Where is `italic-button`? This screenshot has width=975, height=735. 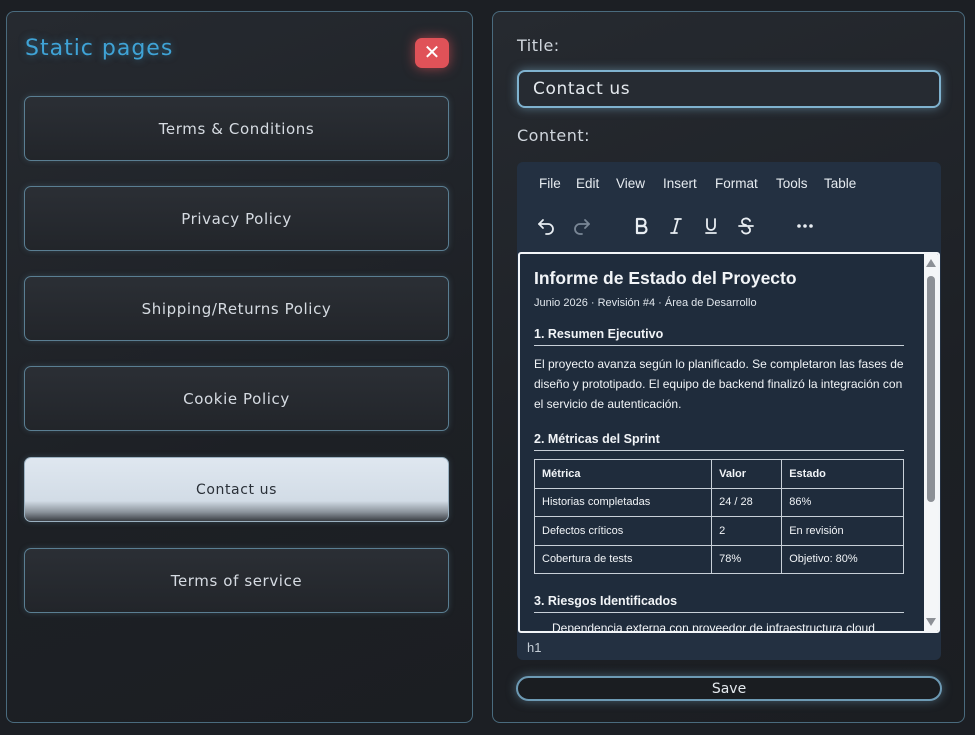
italic-button is located at coordinates (676, 226).